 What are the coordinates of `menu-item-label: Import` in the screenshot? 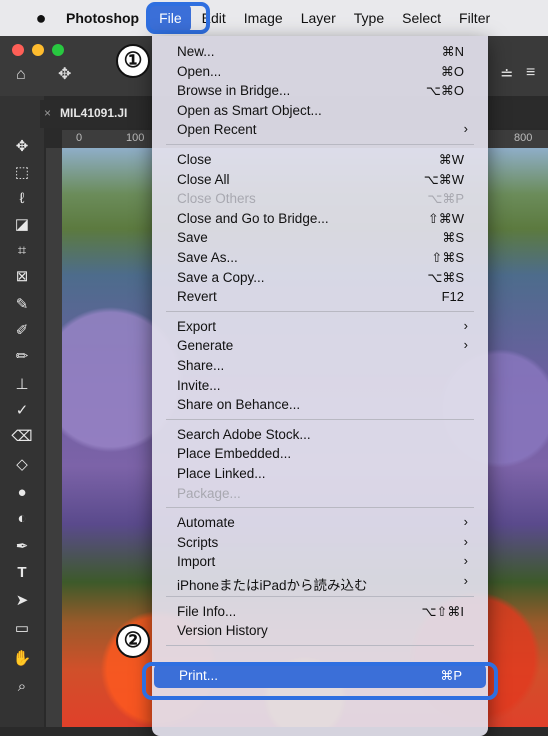 It's located at (196, 562).